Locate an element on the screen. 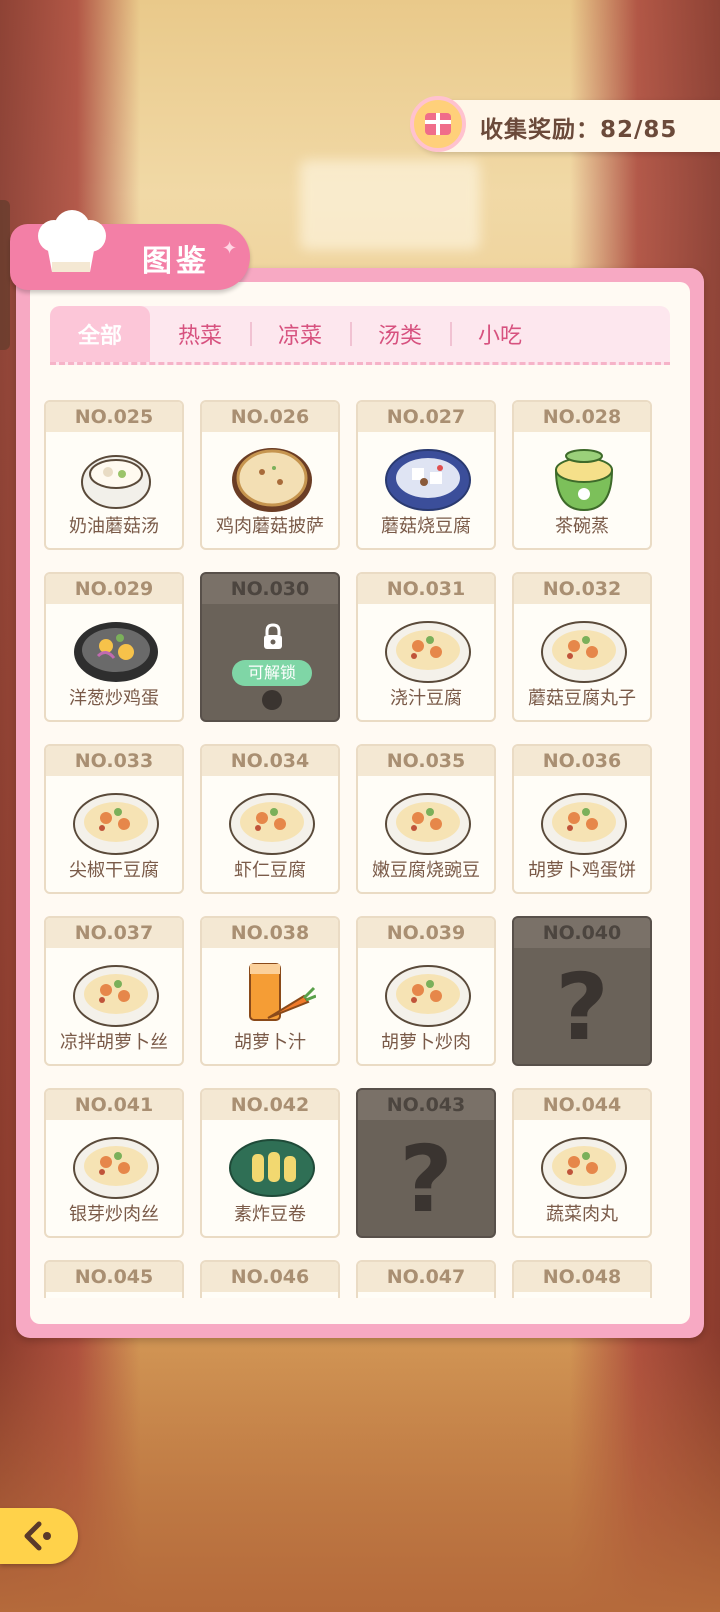  recipe-card: NO.041 银芽炒肉丝 is located at coordinates (114, 1163).